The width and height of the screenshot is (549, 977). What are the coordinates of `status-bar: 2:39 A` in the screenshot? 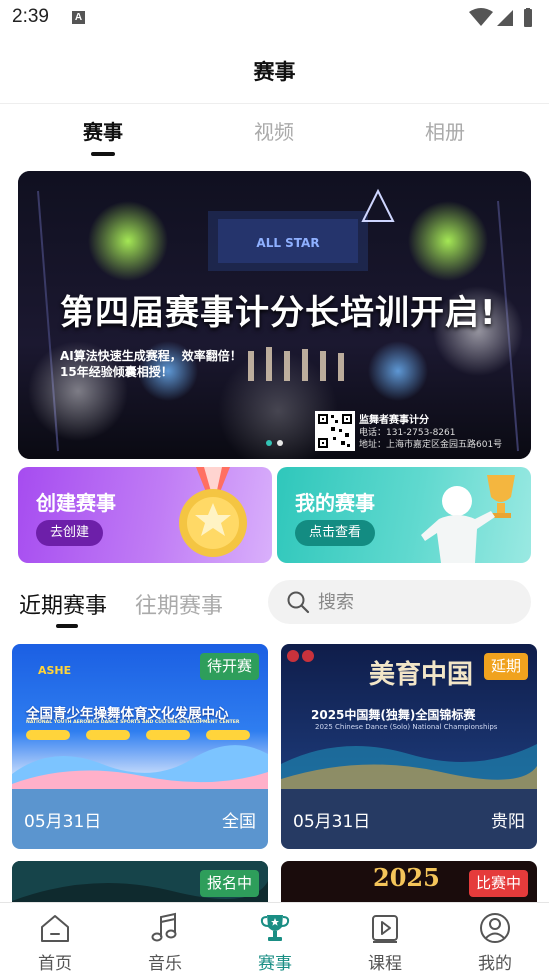 It's located at (274, 18).